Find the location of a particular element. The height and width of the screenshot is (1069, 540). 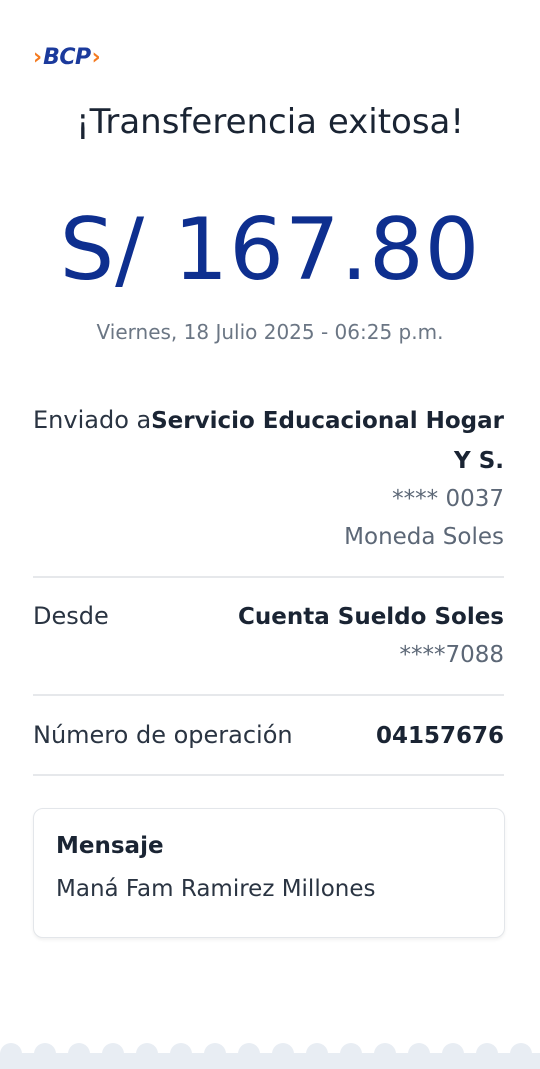

page-title: ¡Transferencia exitosa! is located at coordinates (270, 122).